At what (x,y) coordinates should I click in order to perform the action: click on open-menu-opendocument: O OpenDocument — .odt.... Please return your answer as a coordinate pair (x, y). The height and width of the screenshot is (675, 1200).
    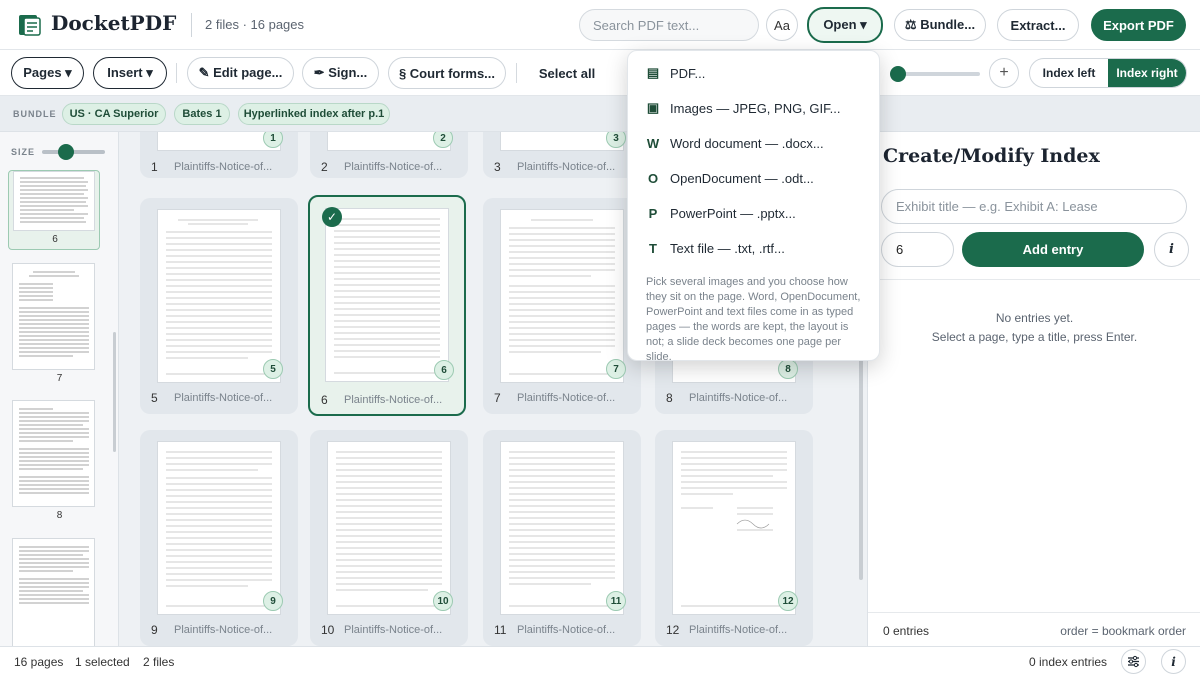
    Looking at the image, I should click on (754, 178).